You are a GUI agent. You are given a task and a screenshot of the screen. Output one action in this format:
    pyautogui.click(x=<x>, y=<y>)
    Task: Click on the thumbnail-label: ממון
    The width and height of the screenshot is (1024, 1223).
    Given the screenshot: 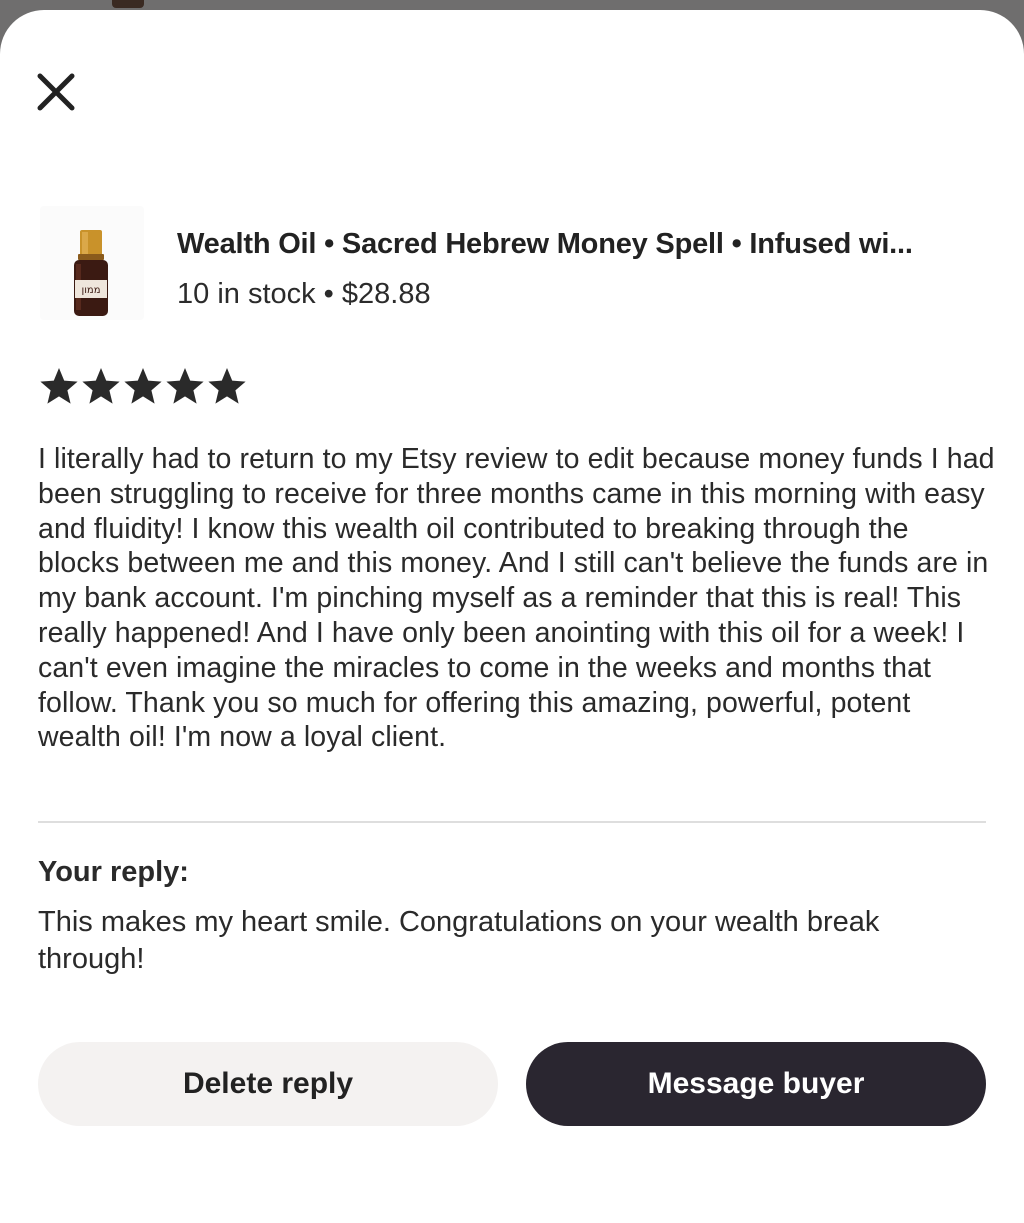 What is the action you would take?
    pyautogui.click(x=90, y=290)
    